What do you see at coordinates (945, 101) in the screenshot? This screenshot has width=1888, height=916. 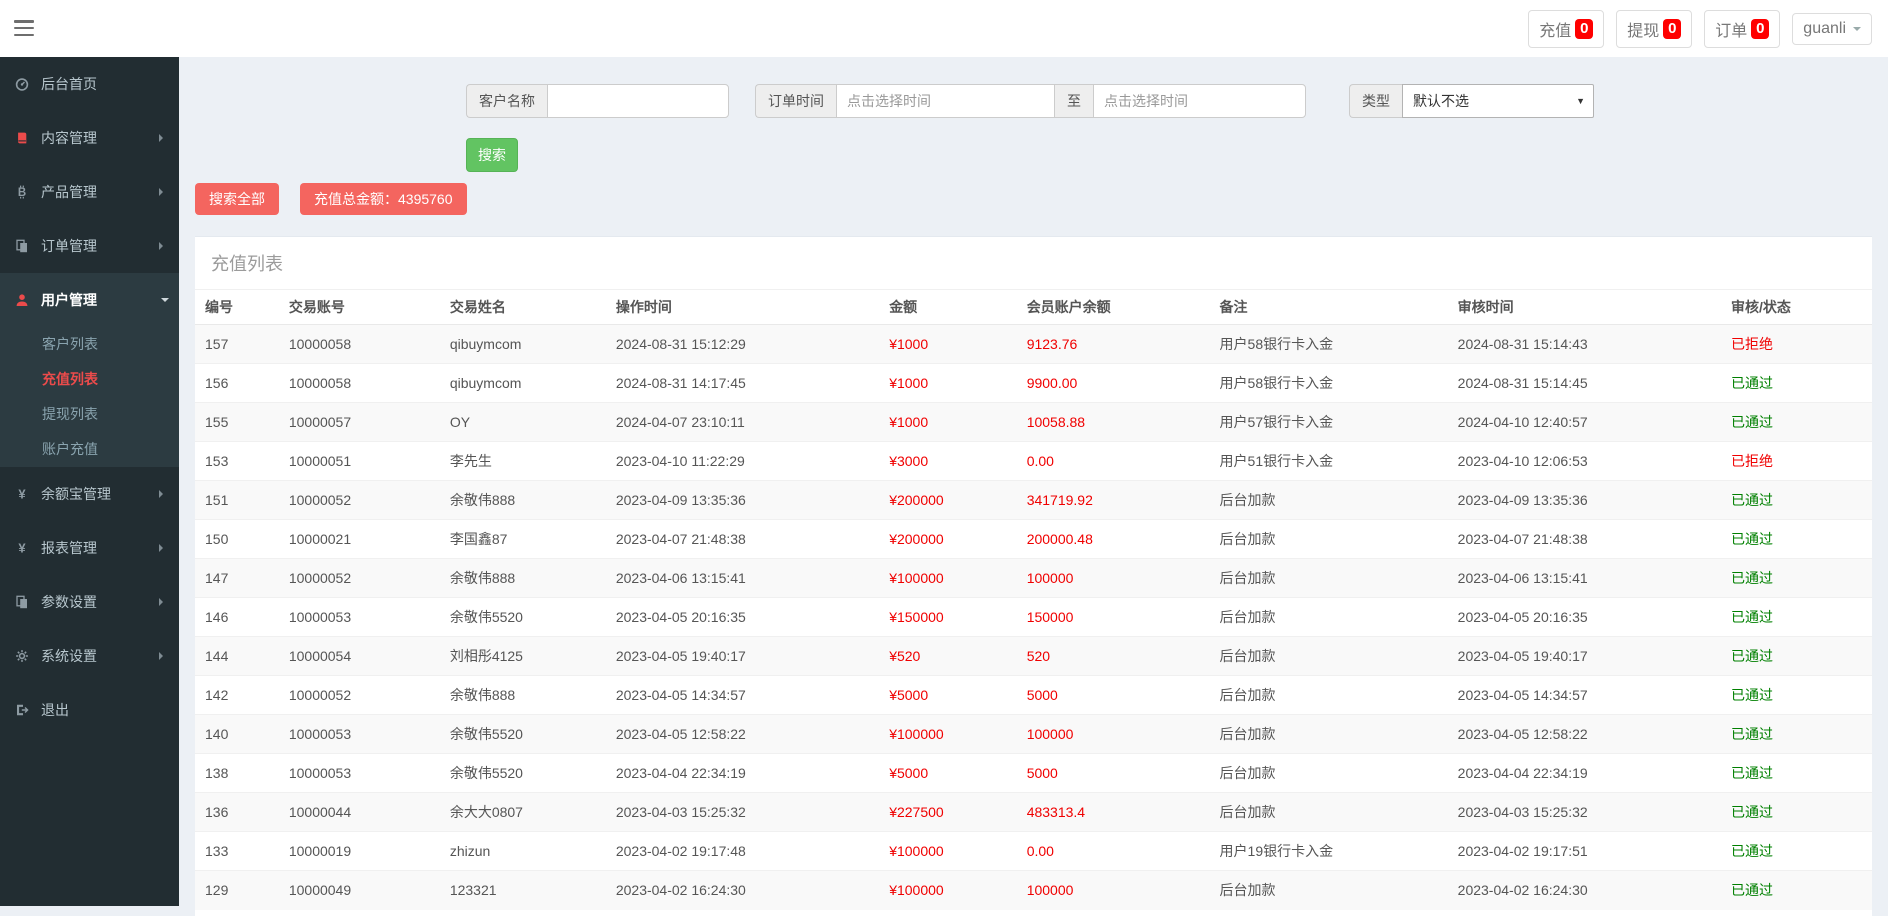 I see `time-start-input` at bounding box center [945, 101].